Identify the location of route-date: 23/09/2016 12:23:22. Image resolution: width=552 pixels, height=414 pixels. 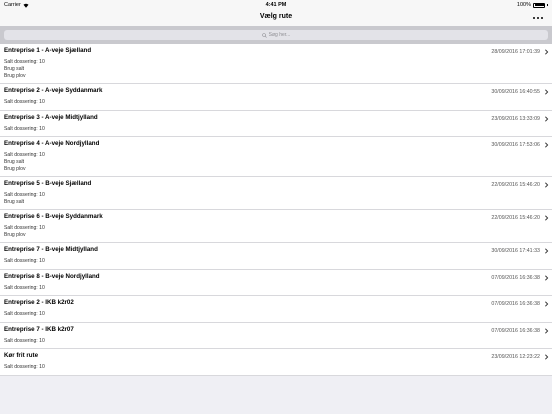
(515, 357).